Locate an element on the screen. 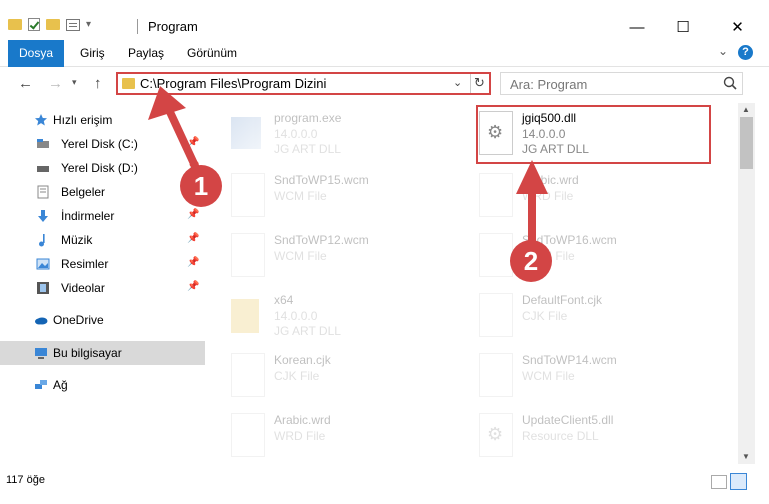  search-placeholder: Ara: Program is located at coordinates (549, 84).